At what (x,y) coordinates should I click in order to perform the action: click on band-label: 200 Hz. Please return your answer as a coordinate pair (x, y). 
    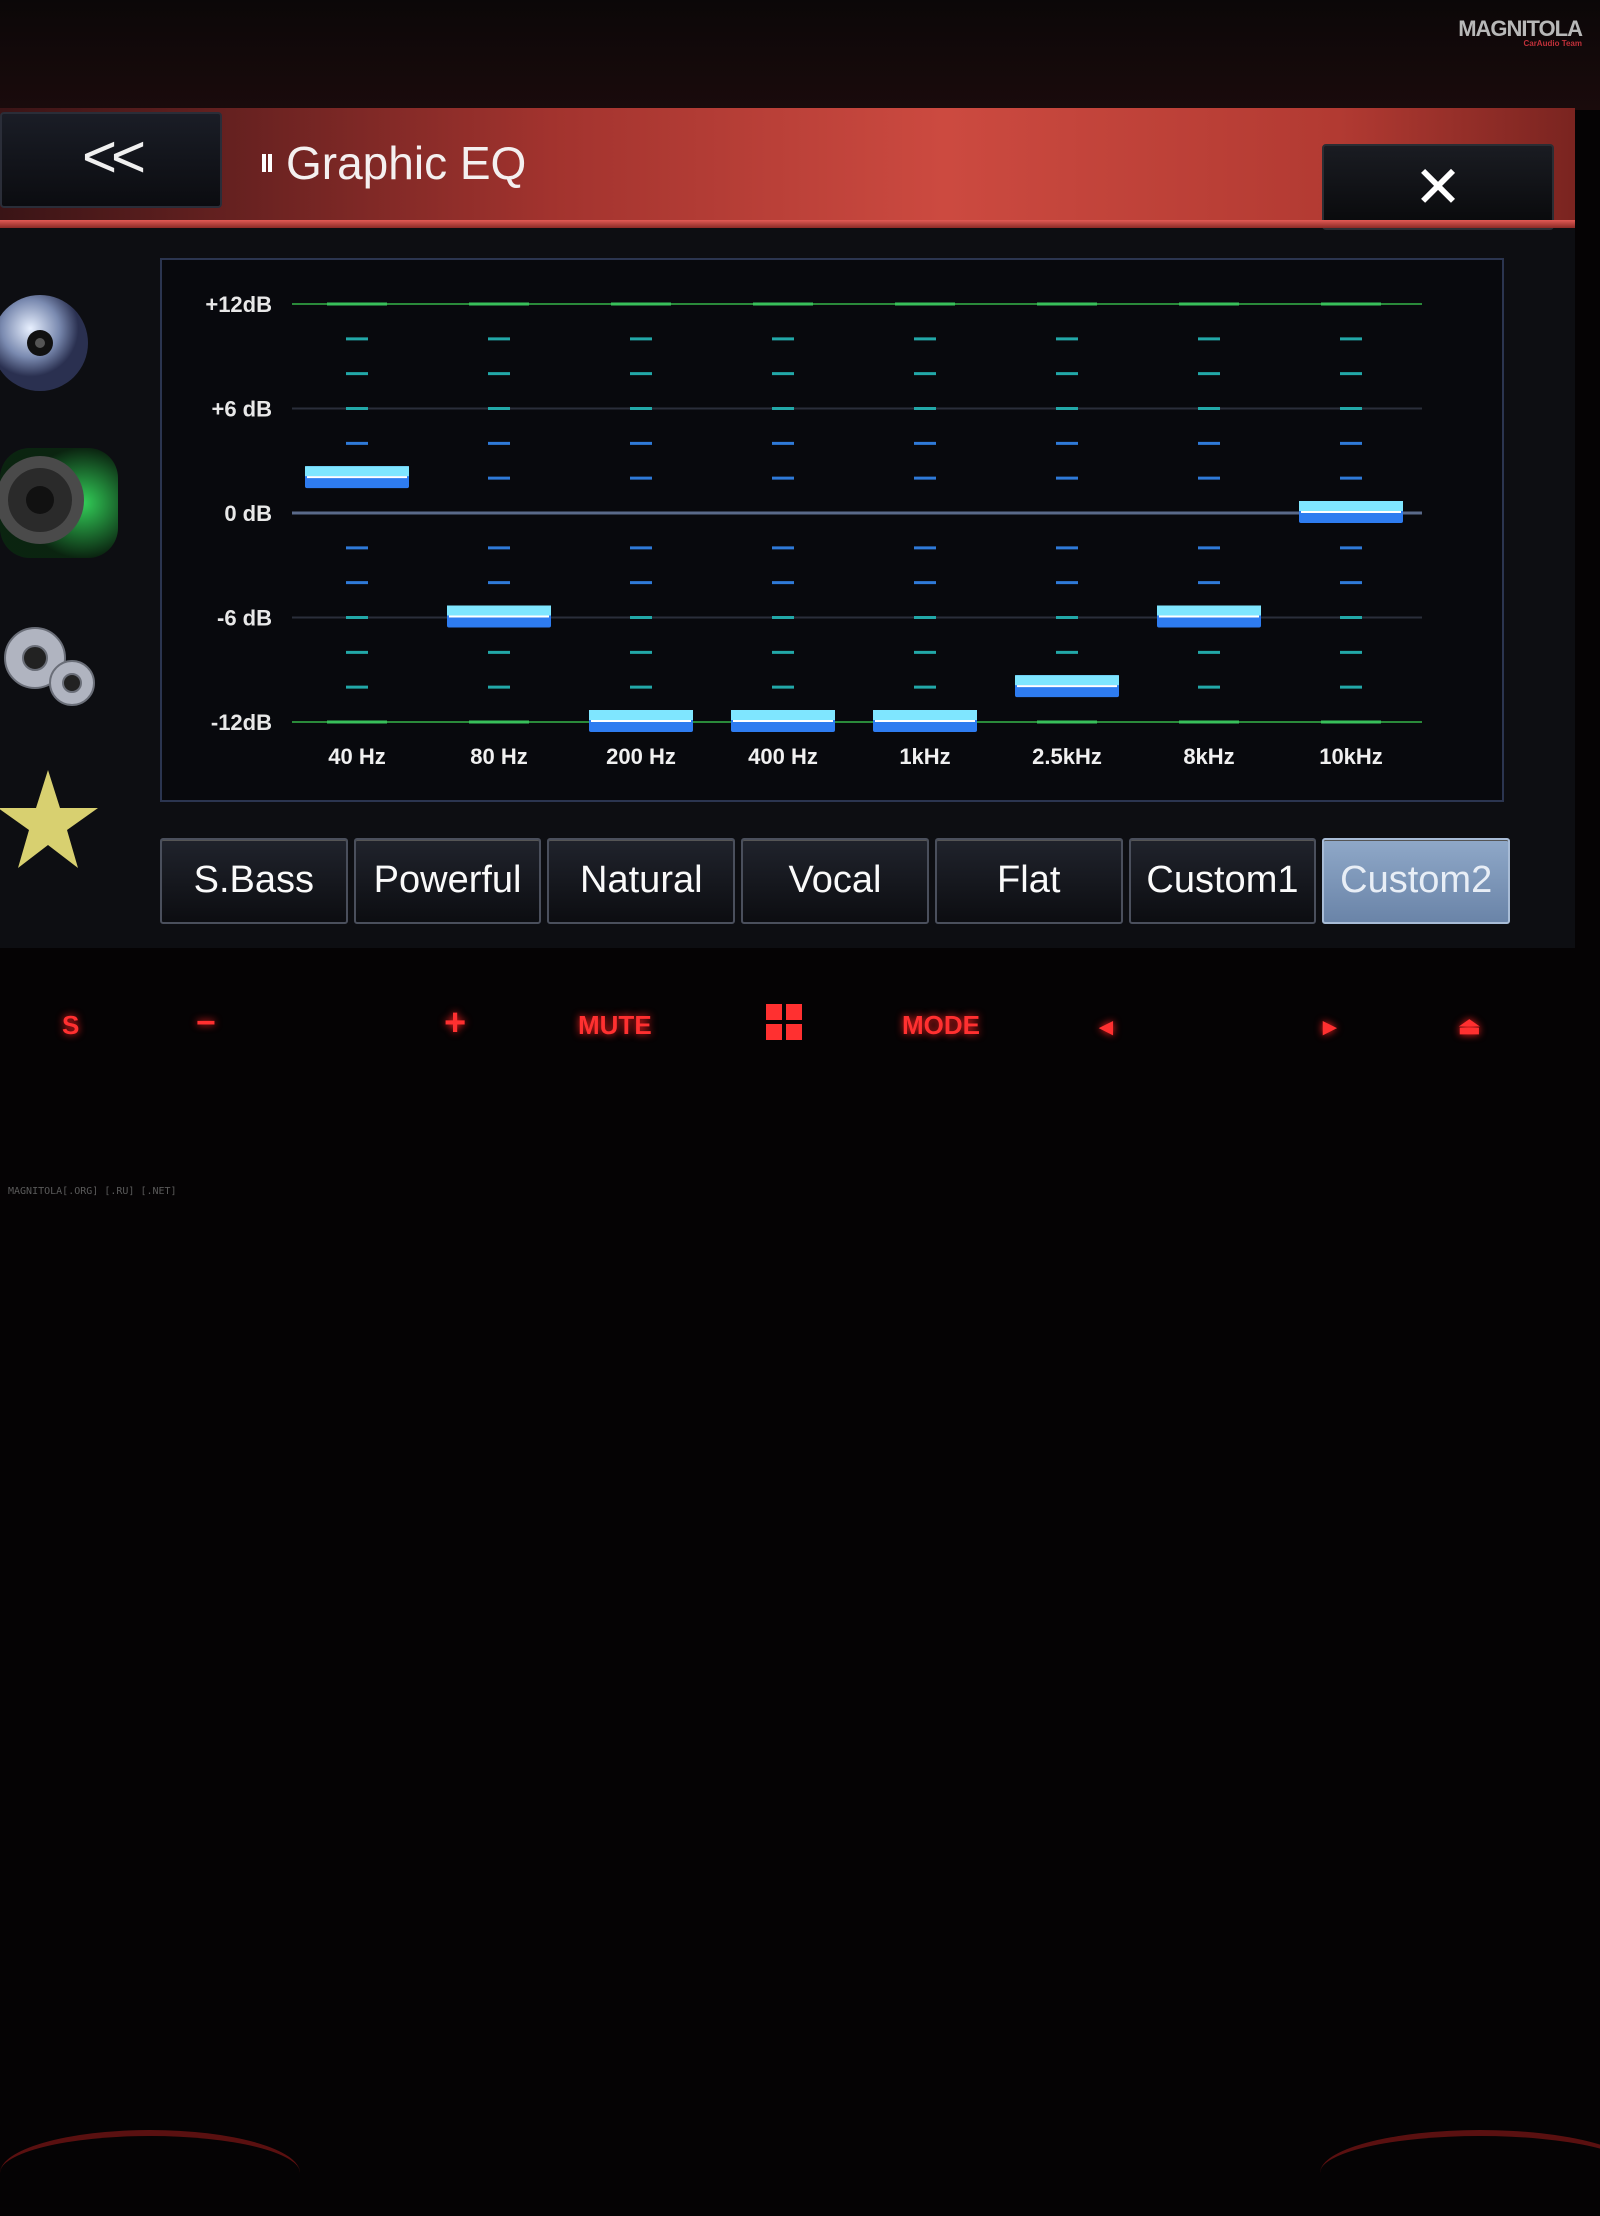
    Looking at the image, I should click on (641, 756).